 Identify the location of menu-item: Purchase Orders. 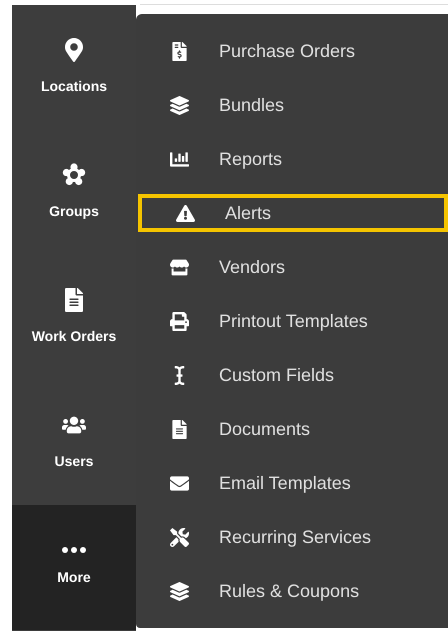
(292, 51).